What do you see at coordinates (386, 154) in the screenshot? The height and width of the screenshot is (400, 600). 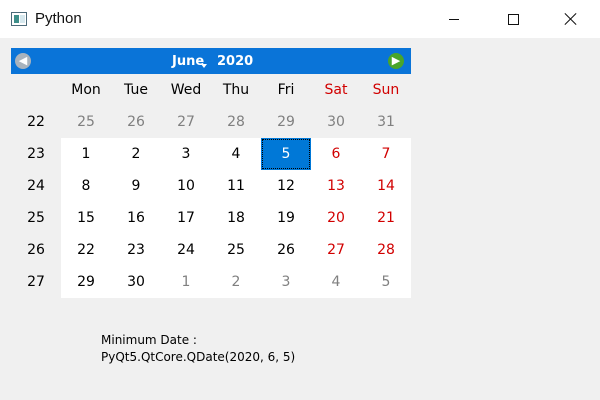 I see `calendar-day: 7` at bounding box center [386, 154].